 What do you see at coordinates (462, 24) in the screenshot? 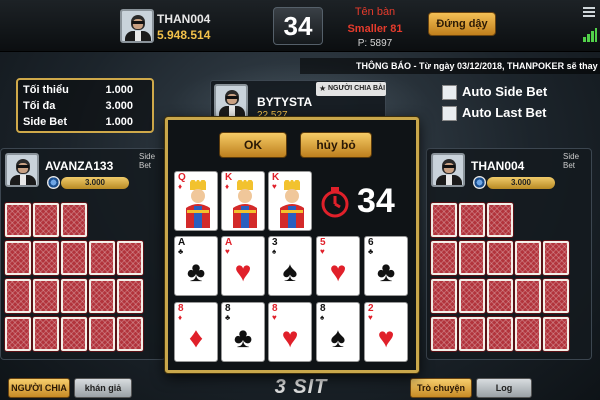
I see `stand-up-button: Đứng dậy` at bounding box center [462, 24].